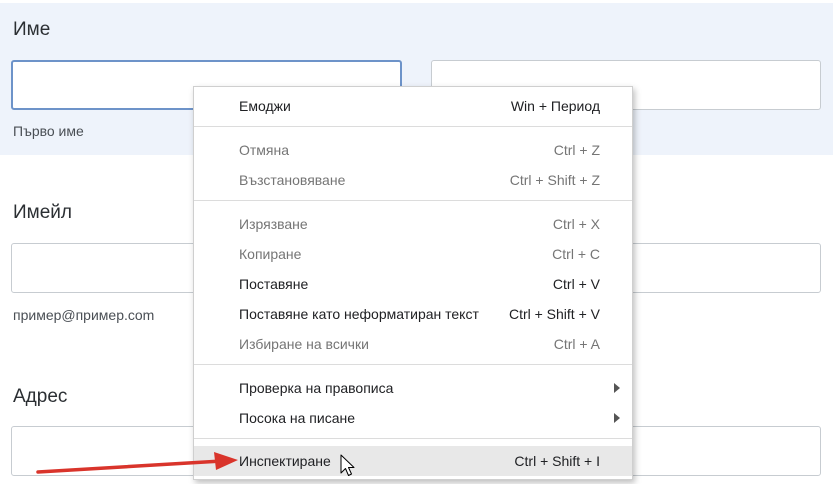 This screenshot has width=833, height=484. Describe the element at coordinates (316, 388) in the screenshot. I see `menu-item-label: Проверка на правописа` at that location.